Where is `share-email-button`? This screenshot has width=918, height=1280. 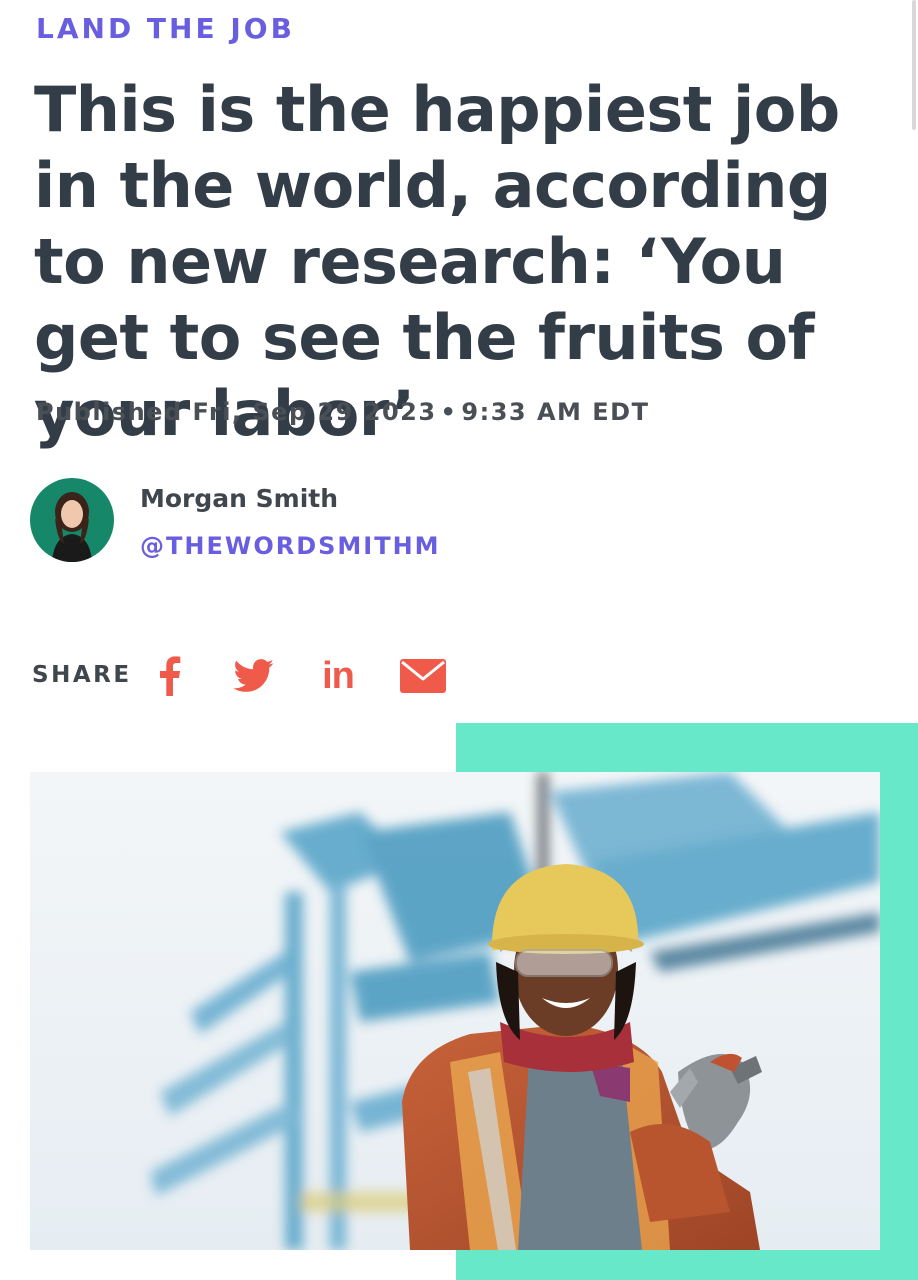
share-email-button is located at coordinates (423, 676).